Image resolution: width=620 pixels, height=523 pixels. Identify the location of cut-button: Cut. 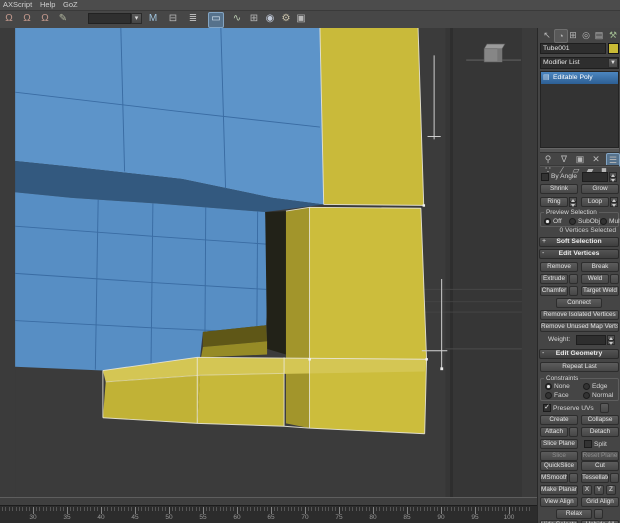
(600, 466).